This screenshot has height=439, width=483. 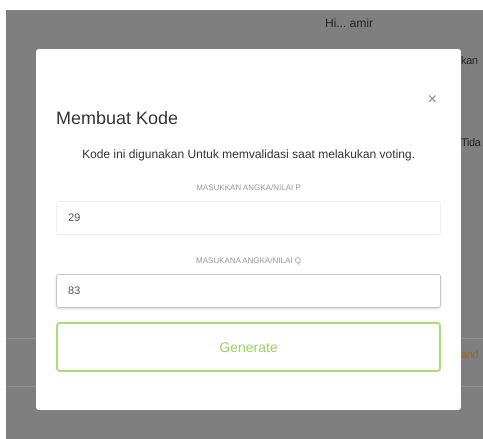 What do you see at coordinates (248, 187) in the screenshot?
I see `field-label: MASUKKAN ANGKA/NILAI P` at bounding box center [248, 187].